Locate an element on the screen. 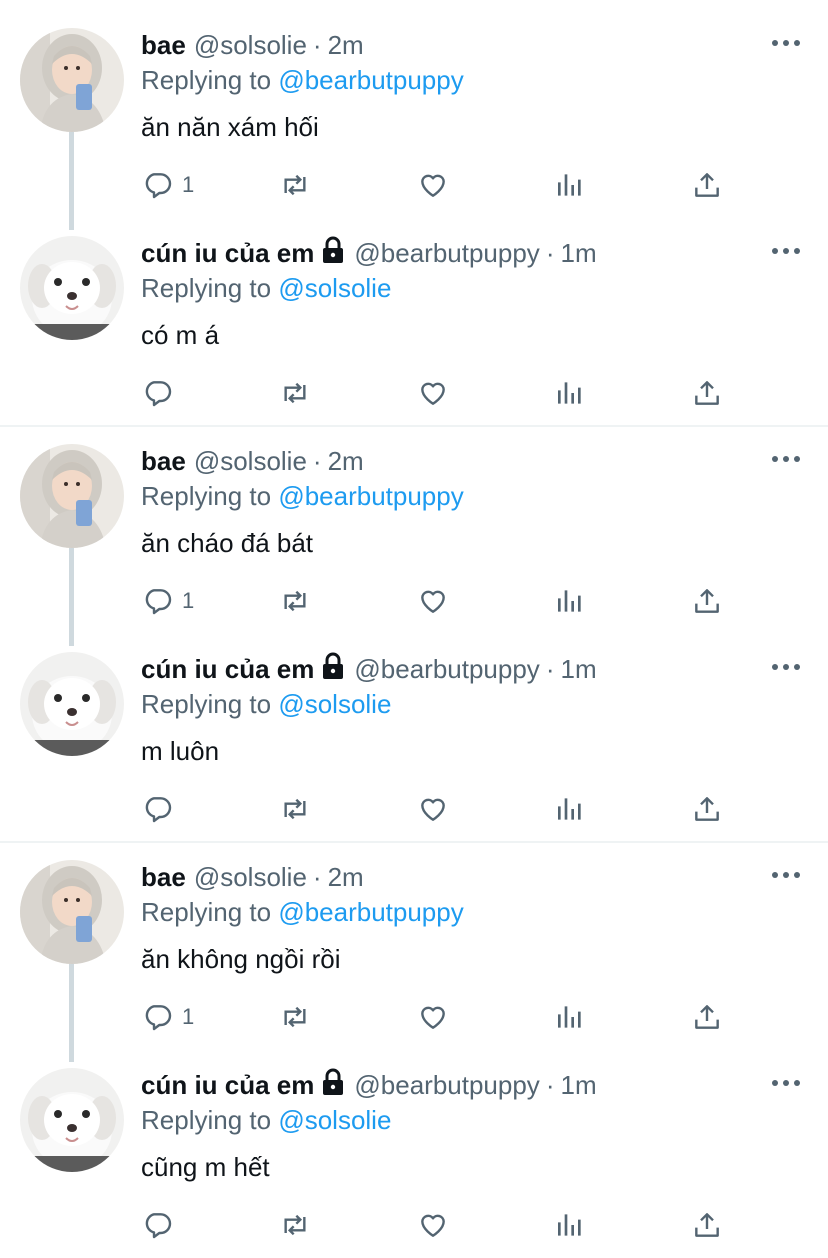 This screenshot has width=828, height=1258. tweet-text: ăn cháo đá bát is located at coordinates (227, 543).